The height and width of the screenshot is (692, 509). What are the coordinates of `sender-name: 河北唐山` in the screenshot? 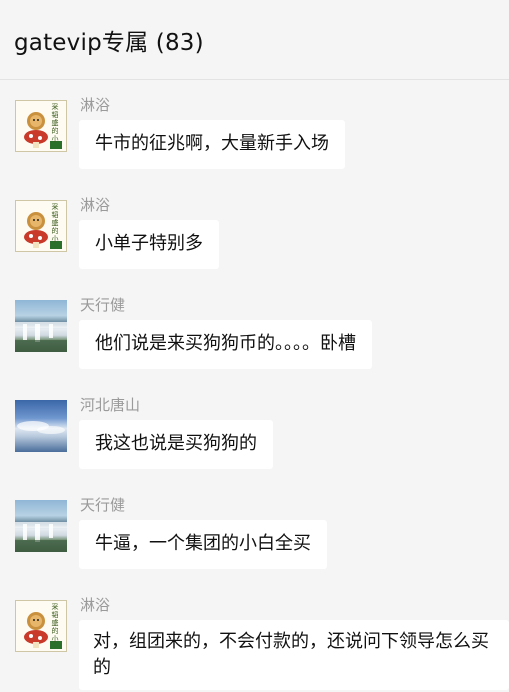 It's located at (110, 405).